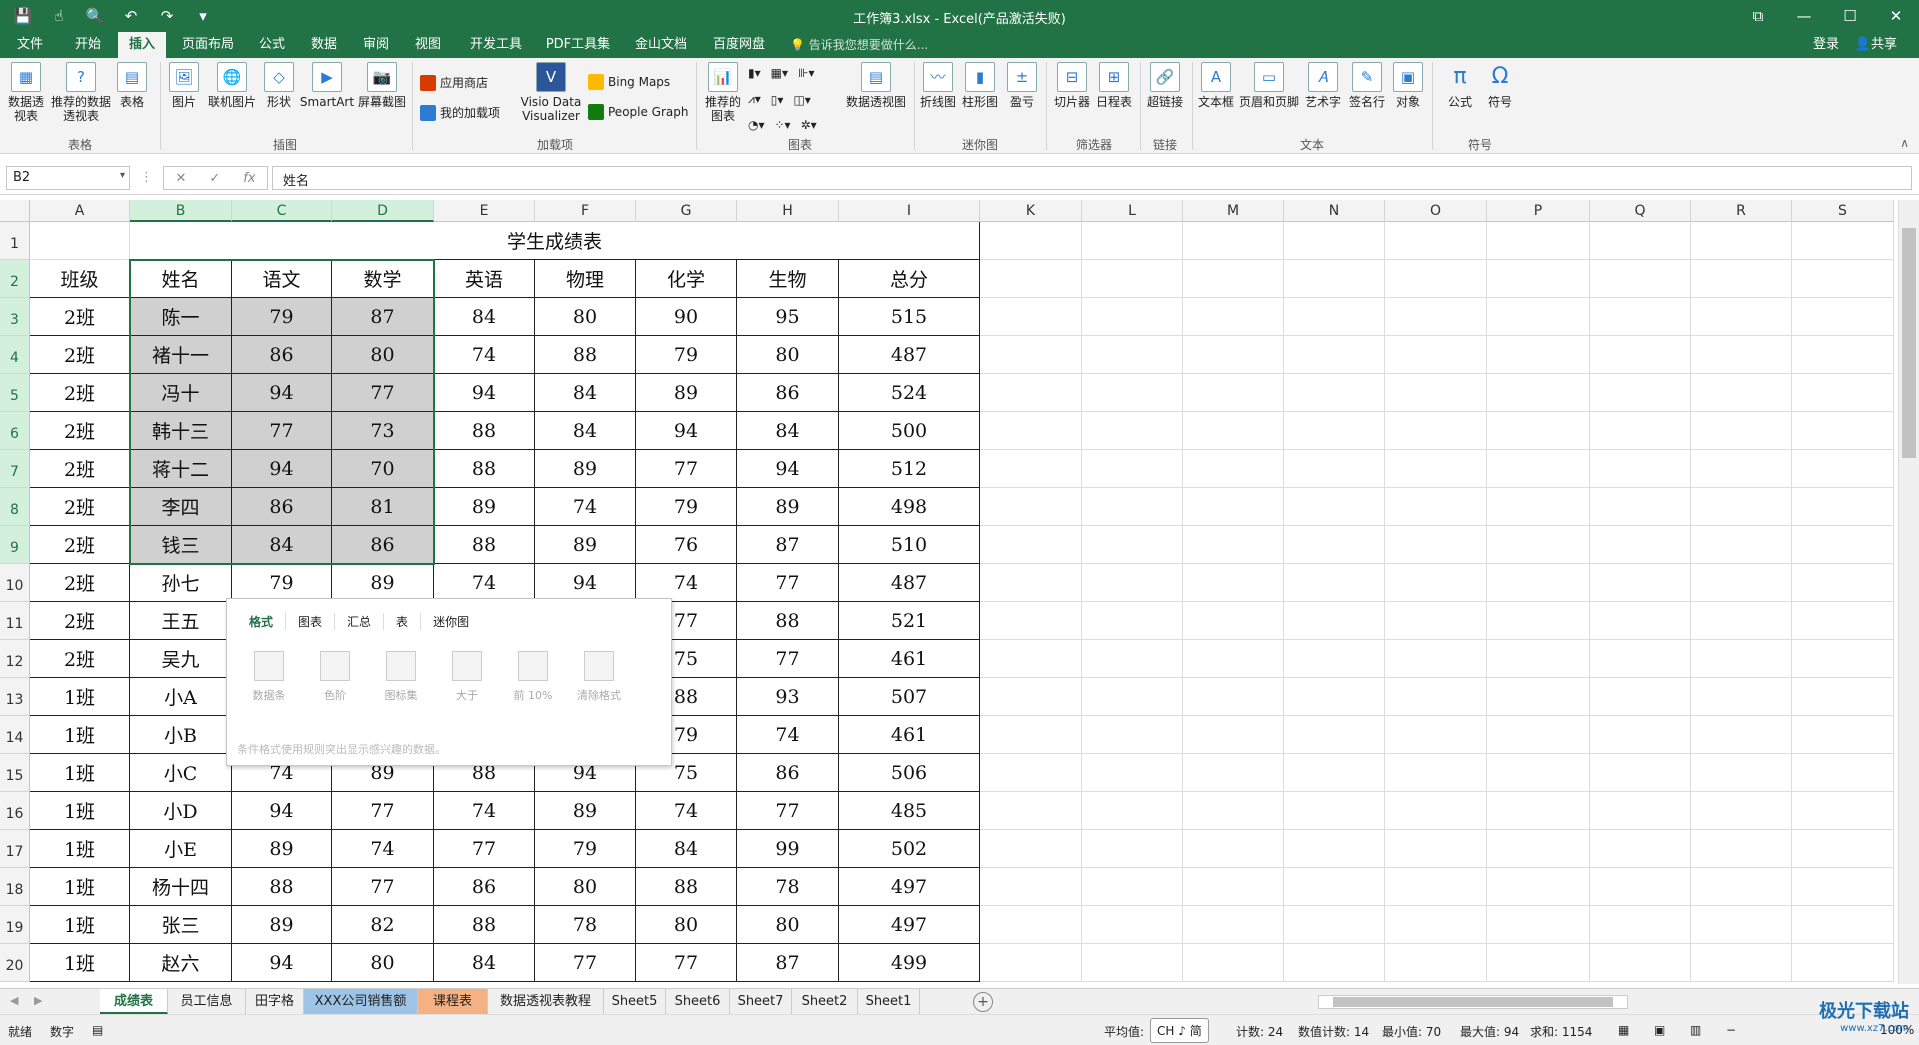 This screenshot has height=1045, width=1919. Describe the element at coordinates (97, 1030) in the screenshot. I see `macro-record-icon: ▤` at that location.